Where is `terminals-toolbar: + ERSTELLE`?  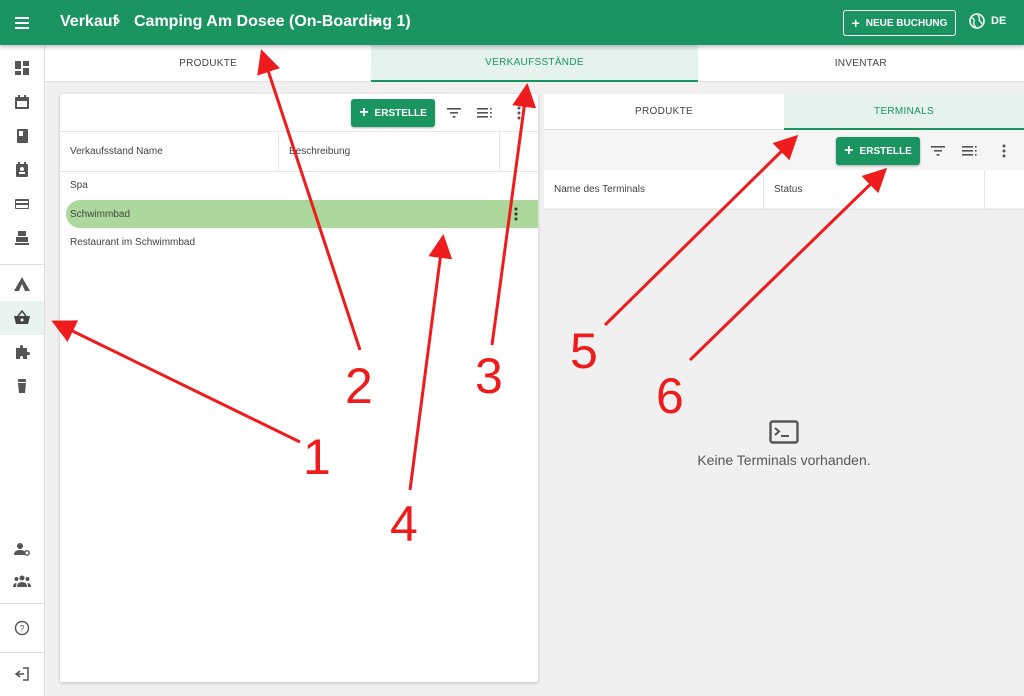 terminals-toolbar: + ERSTELLE is located at coordinates (784, 150).